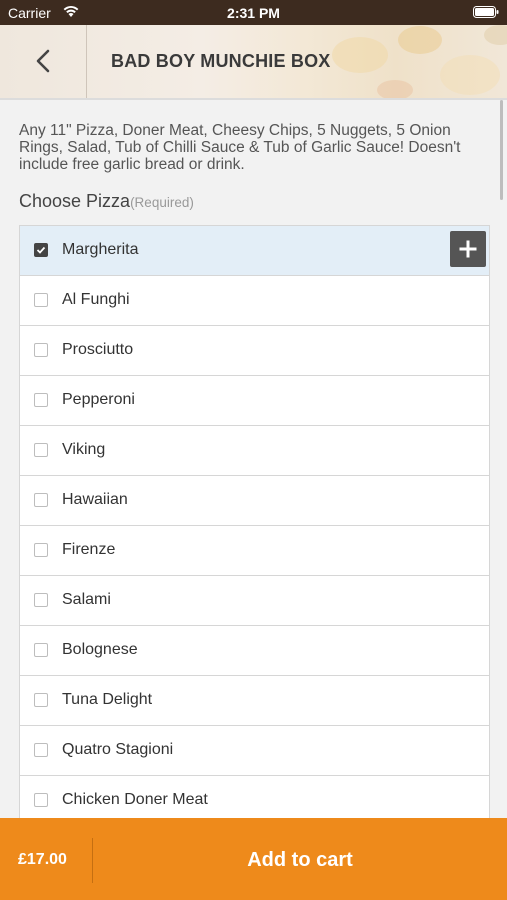  Describe the element at coordinates (254, 301) in the screenshot. I see `option-row-al-funghi: Al Funghi` at that location.